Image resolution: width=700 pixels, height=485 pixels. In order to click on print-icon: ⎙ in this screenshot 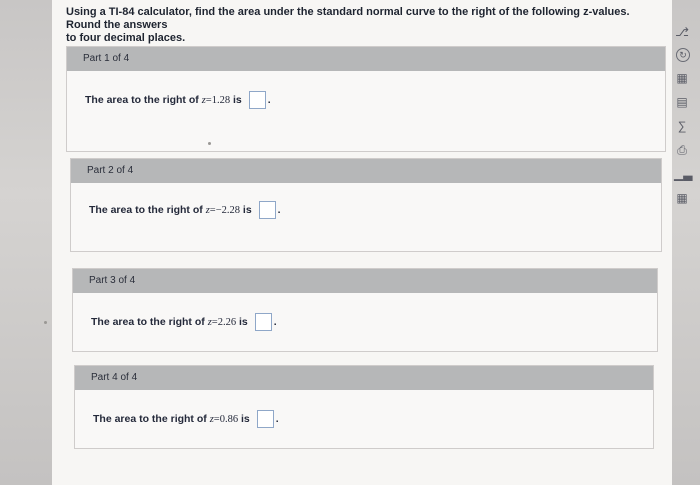, I will do `click(682, 150)`.